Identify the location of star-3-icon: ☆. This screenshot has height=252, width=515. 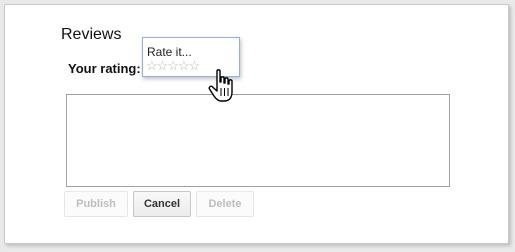
(173, 66).